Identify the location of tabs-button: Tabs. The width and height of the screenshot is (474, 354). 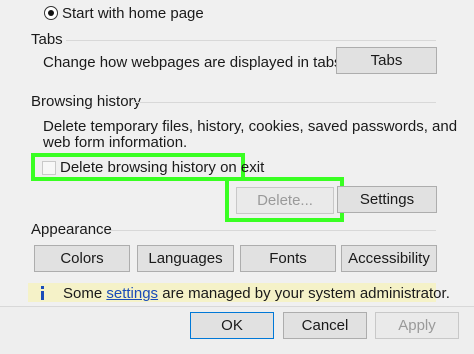
(386, 60).